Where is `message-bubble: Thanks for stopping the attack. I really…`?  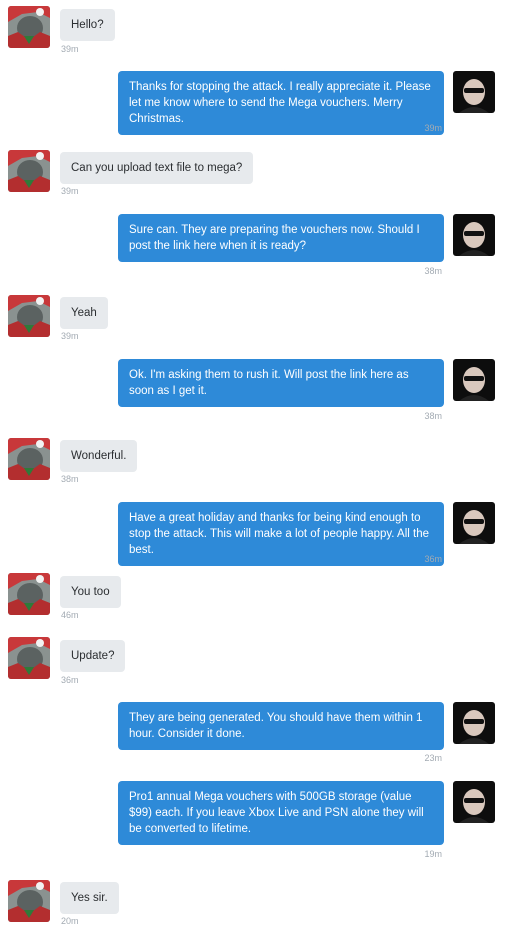
message-bubble: Thanks for stopping the attack. I really… is located at coordinates (281, 103).